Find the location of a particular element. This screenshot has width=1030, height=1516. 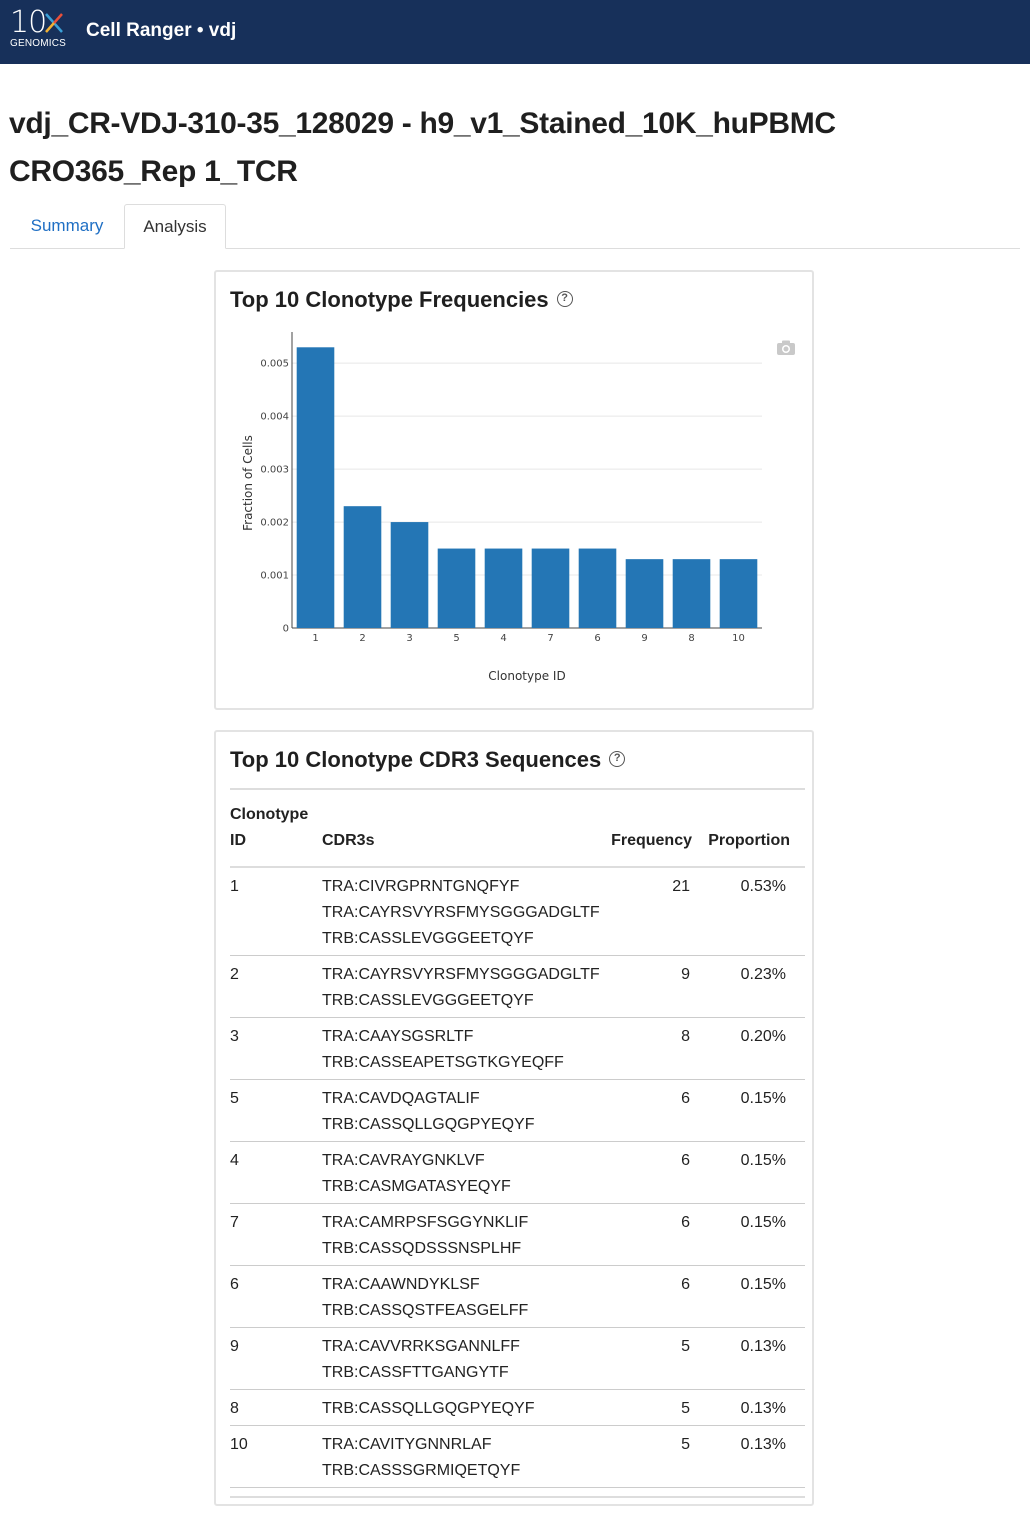

cdr3-sequence: TRB:CASSQDSSSNSPLHF is located at coordinates (422, 1248).